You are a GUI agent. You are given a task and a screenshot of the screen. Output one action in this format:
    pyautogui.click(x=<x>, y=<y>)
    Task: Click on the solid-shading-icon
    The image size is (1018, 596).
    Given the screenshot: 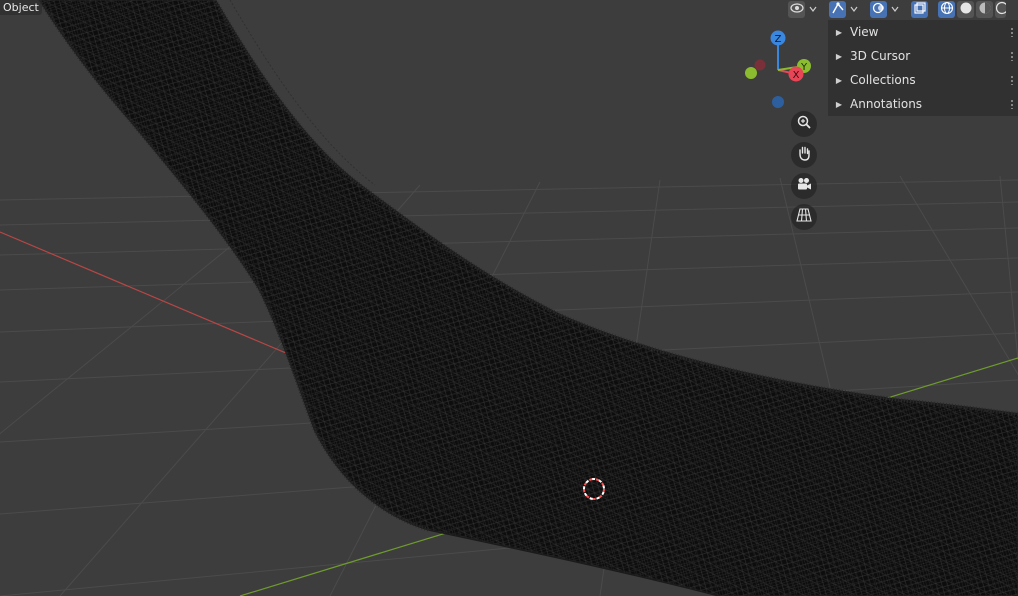 What is the action you would take?
    pyautogui.click(x=966, y=9)
    